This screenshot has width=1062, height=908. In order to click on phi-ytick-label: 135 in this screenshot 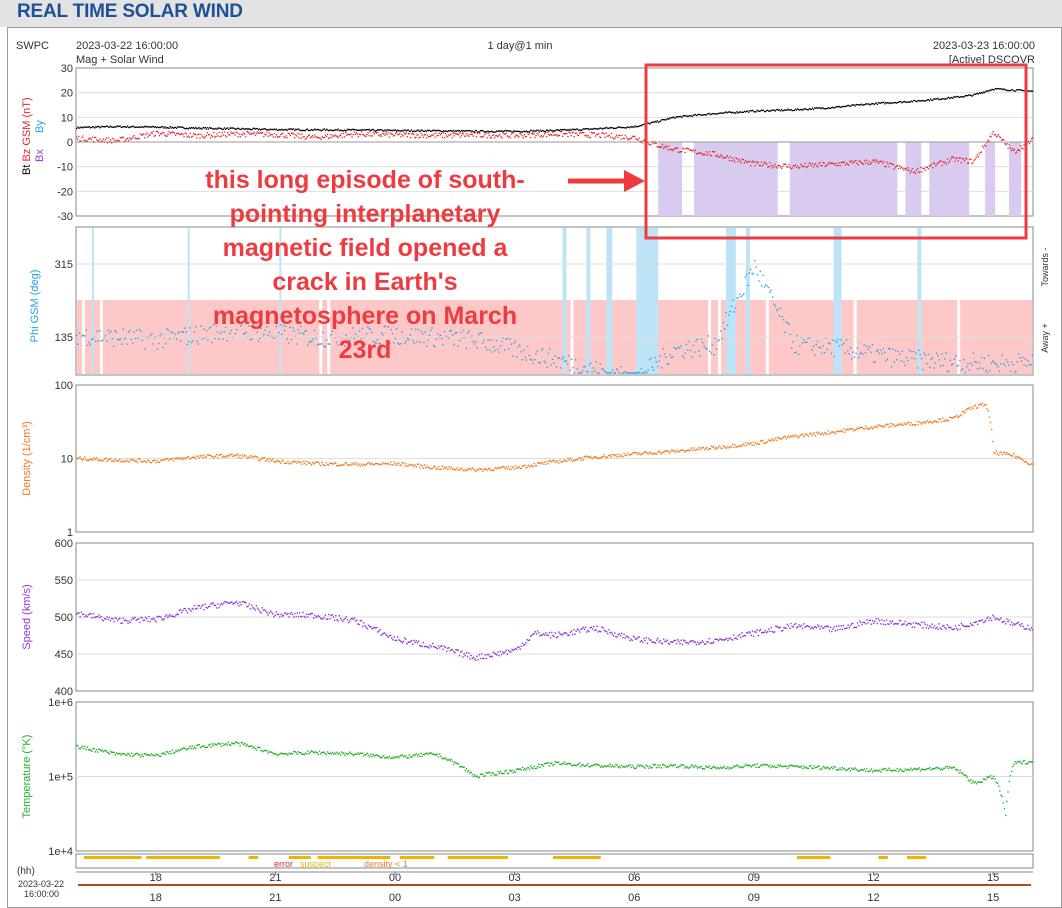, I will do `click(64, 338)`.